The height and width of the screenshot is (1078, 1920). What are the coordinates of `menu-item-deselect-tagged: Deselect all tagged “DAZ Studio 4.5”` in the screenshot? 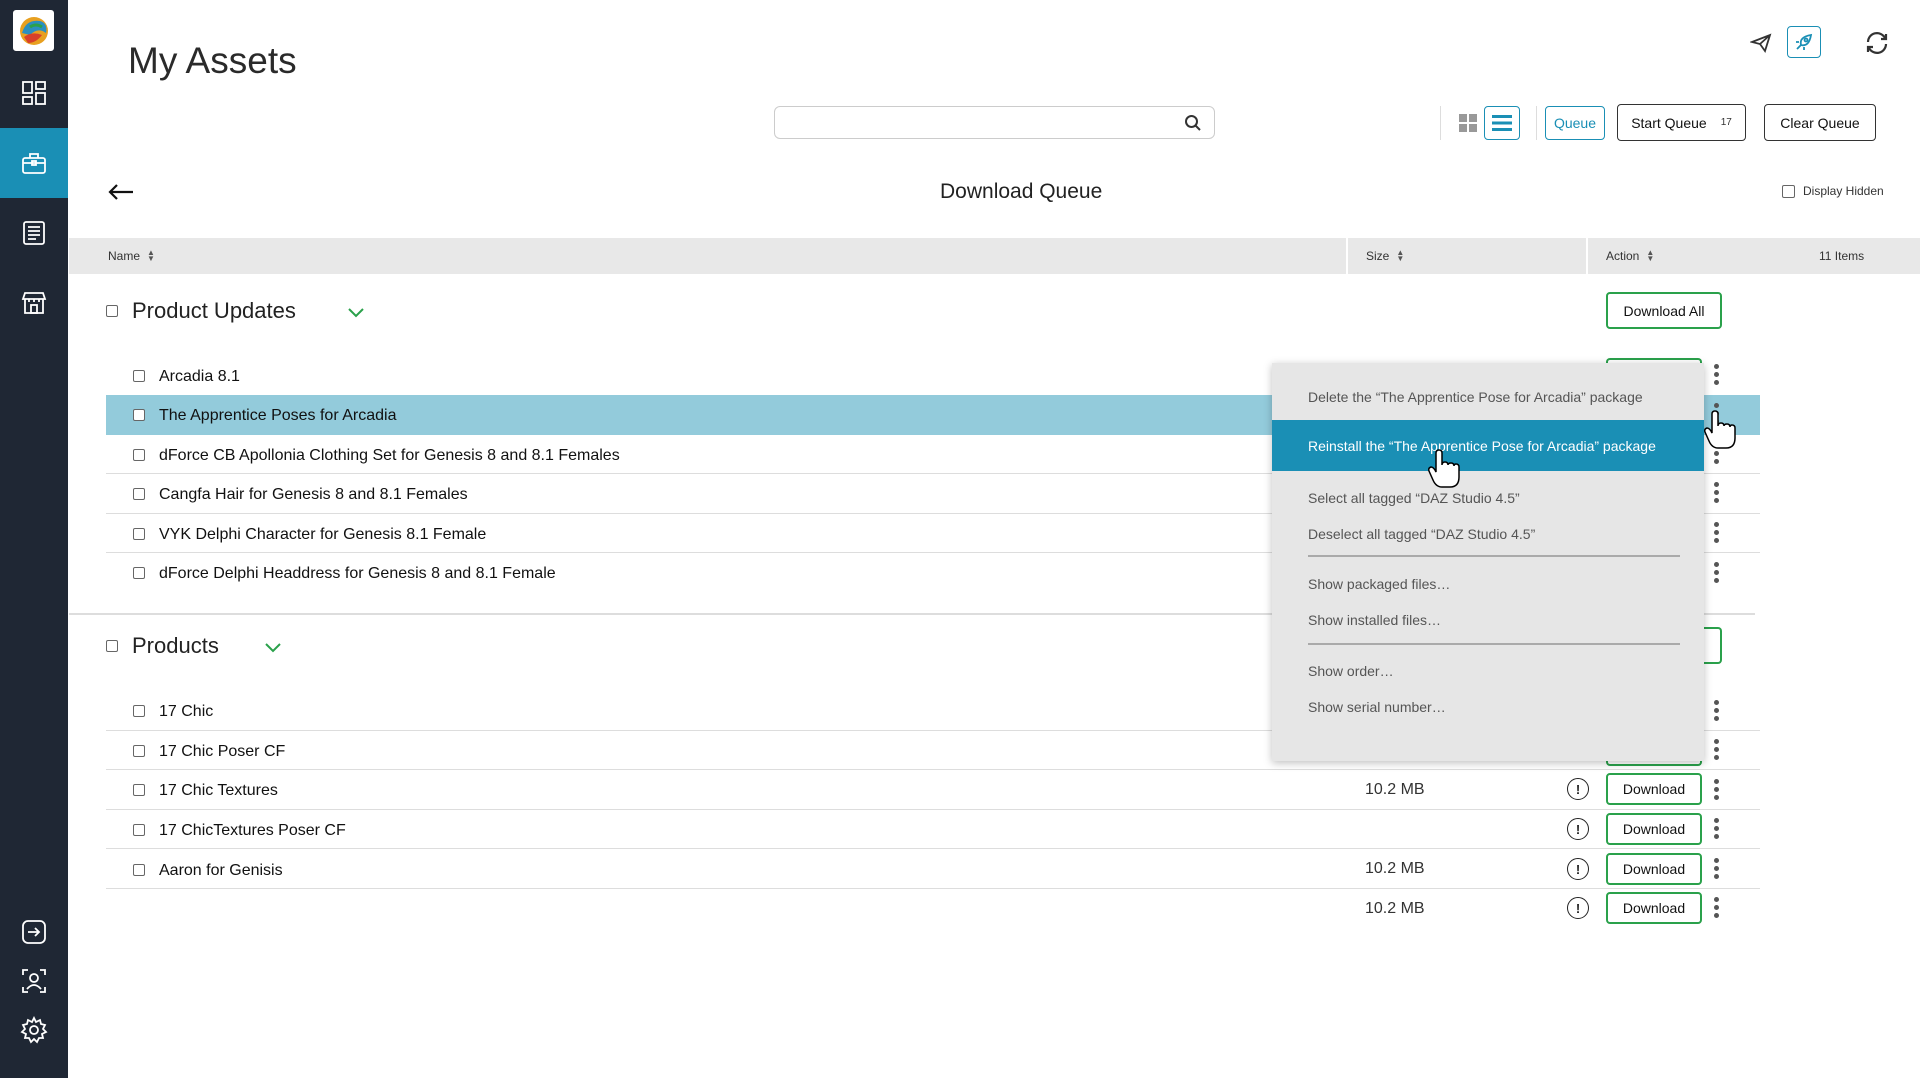 It's located at (1421, 534).